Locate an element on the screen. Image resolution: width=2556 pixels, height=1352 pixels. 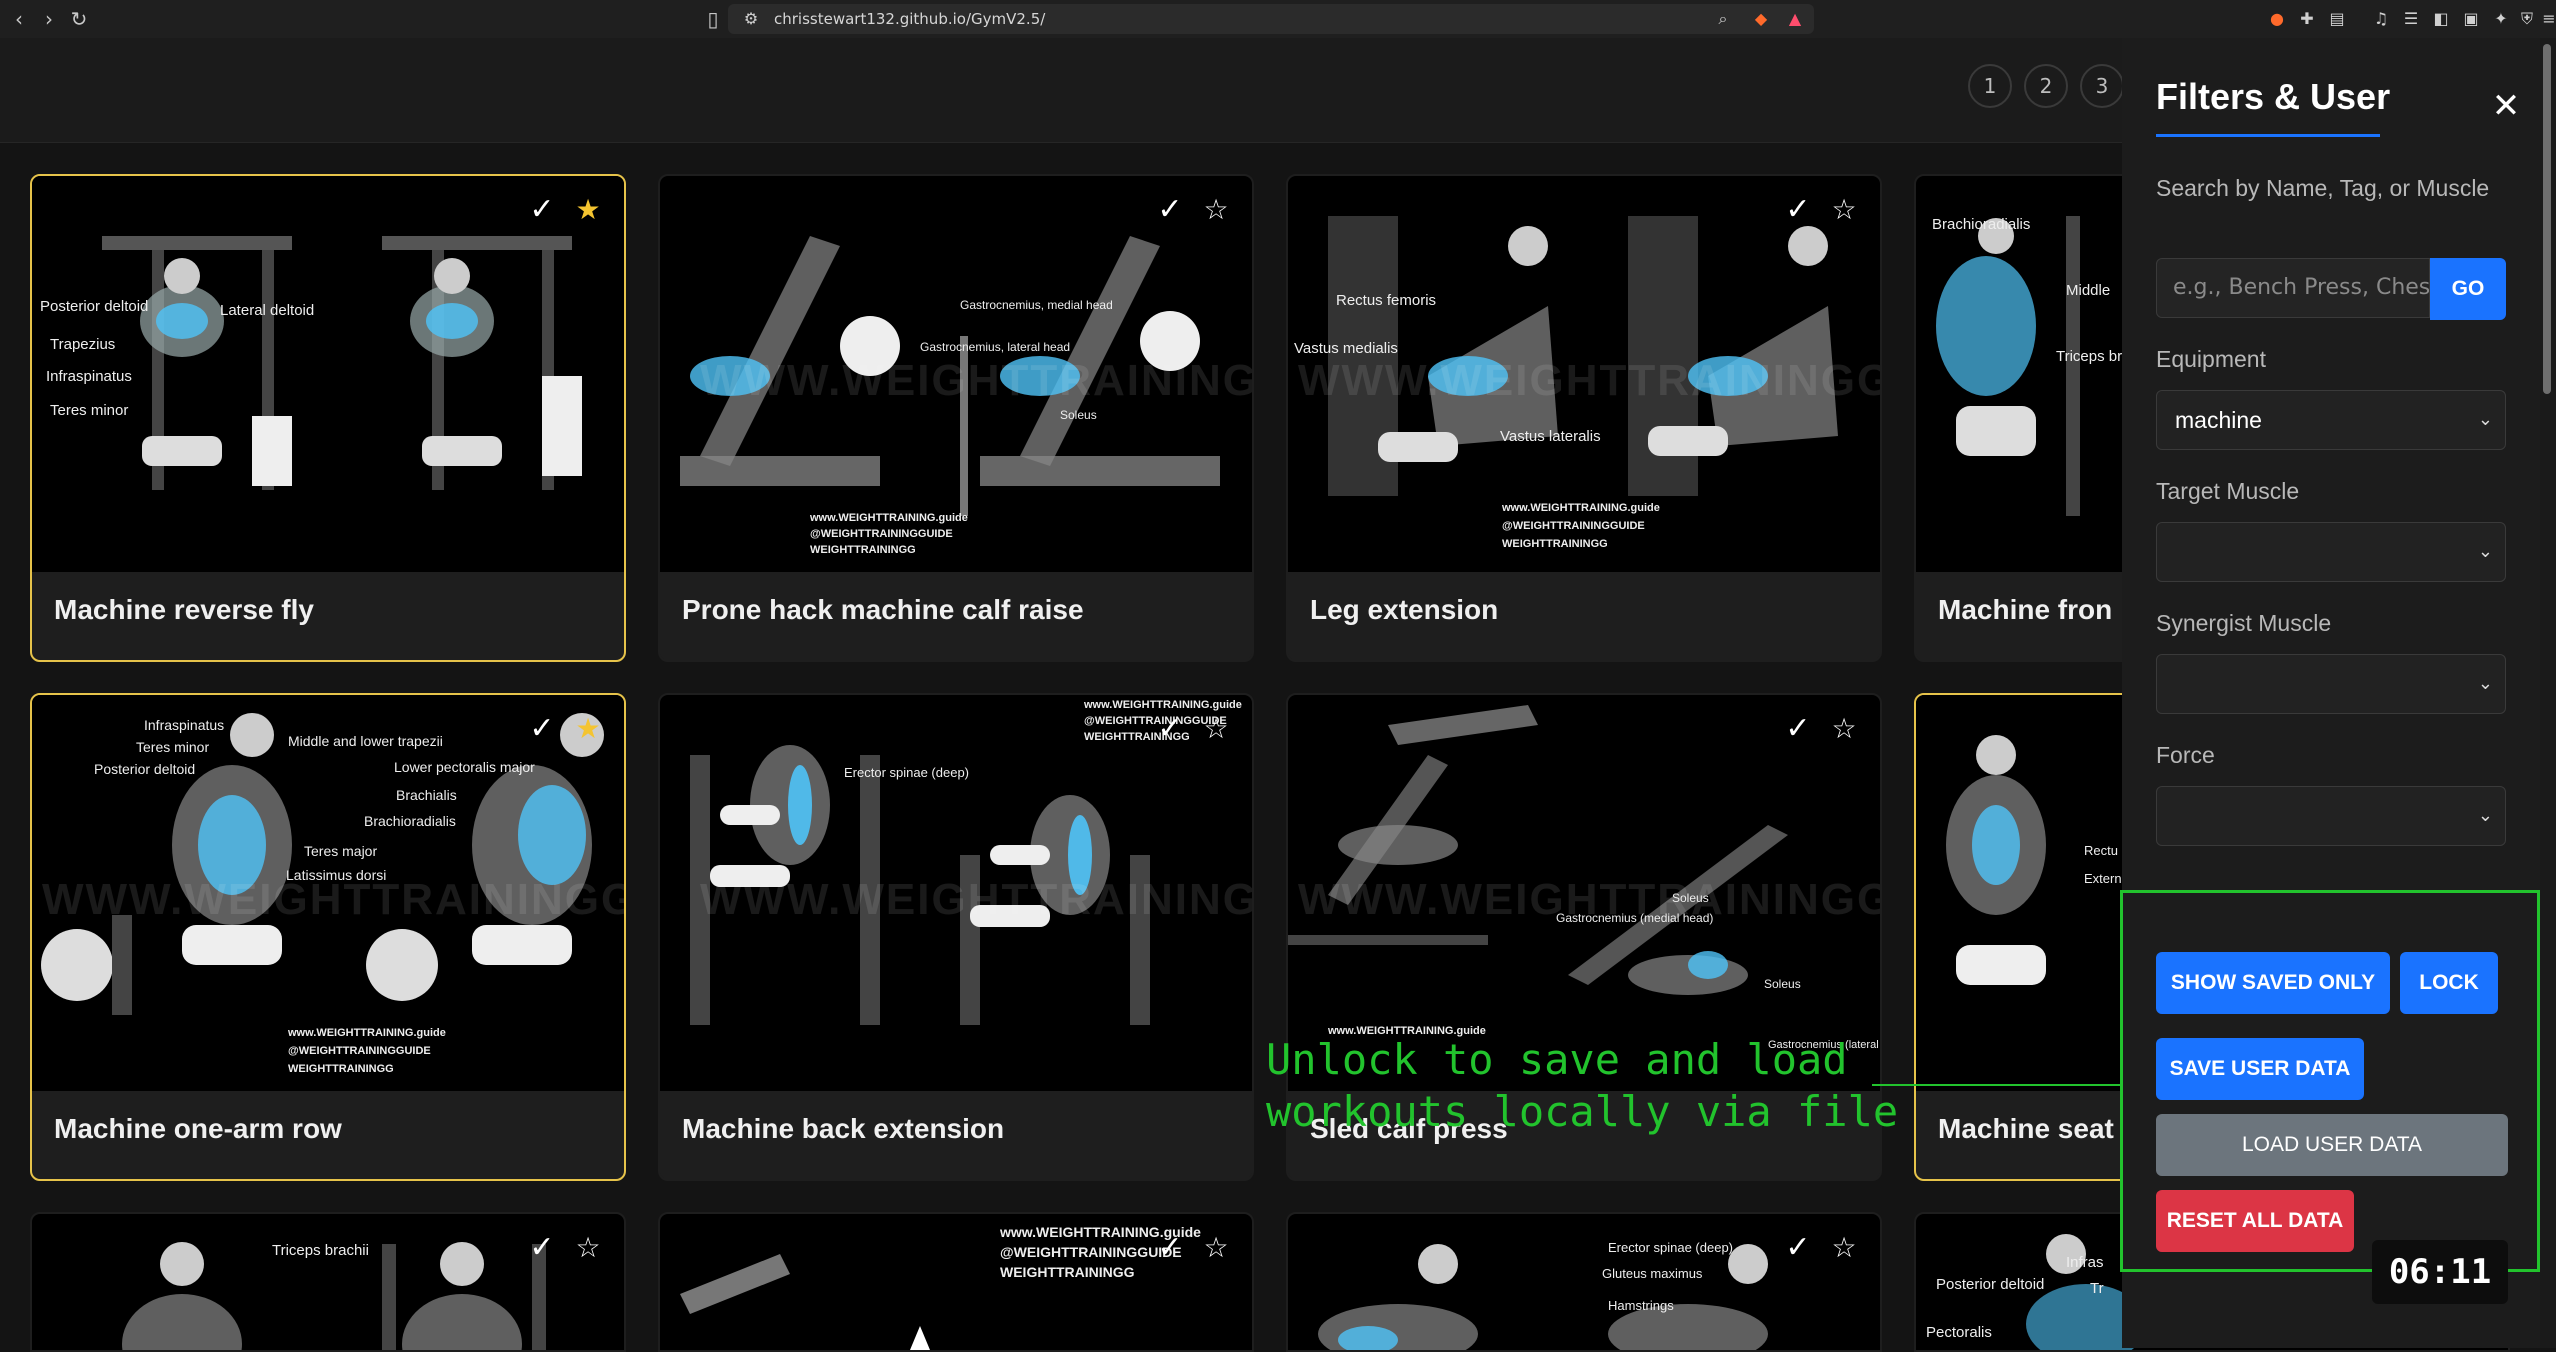
zoom-icon: ⌕ is located at coordinates (1723, 19).